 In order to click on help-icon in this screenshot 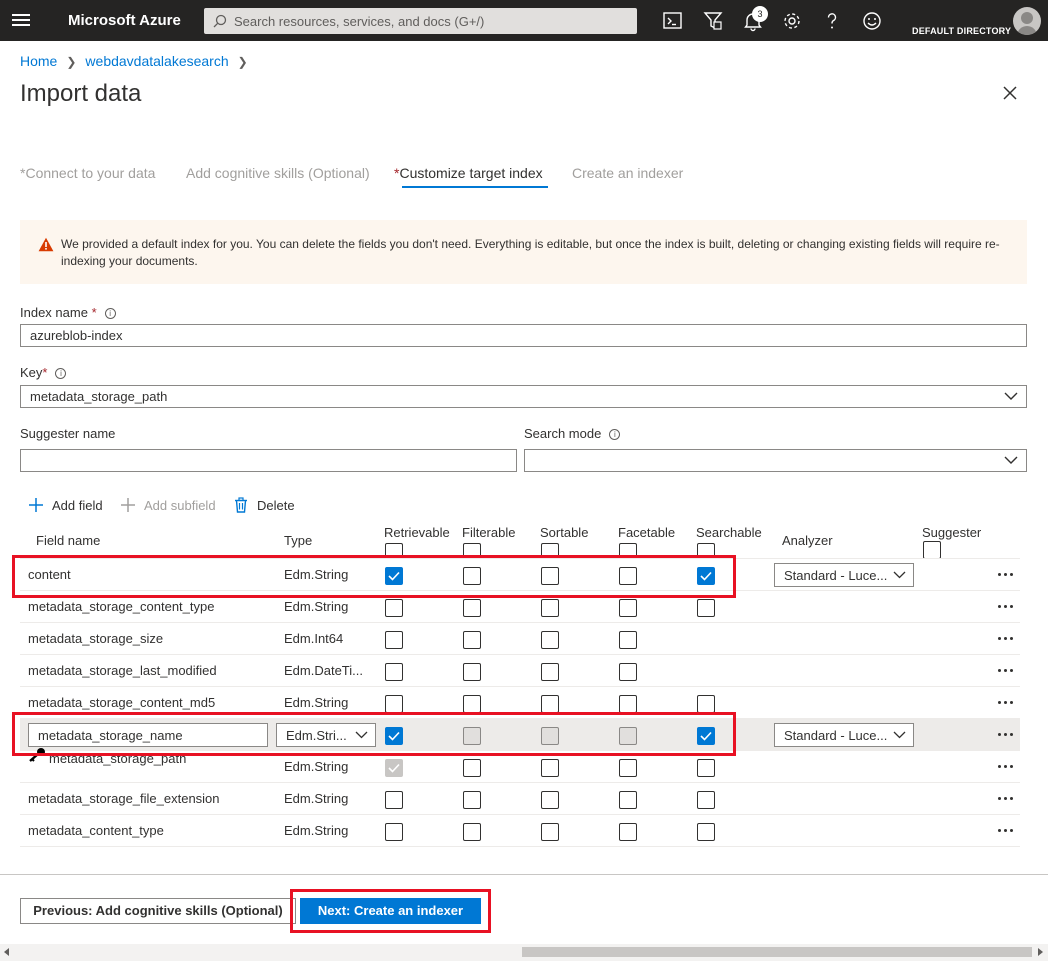, I will do `click(832, 21)`.